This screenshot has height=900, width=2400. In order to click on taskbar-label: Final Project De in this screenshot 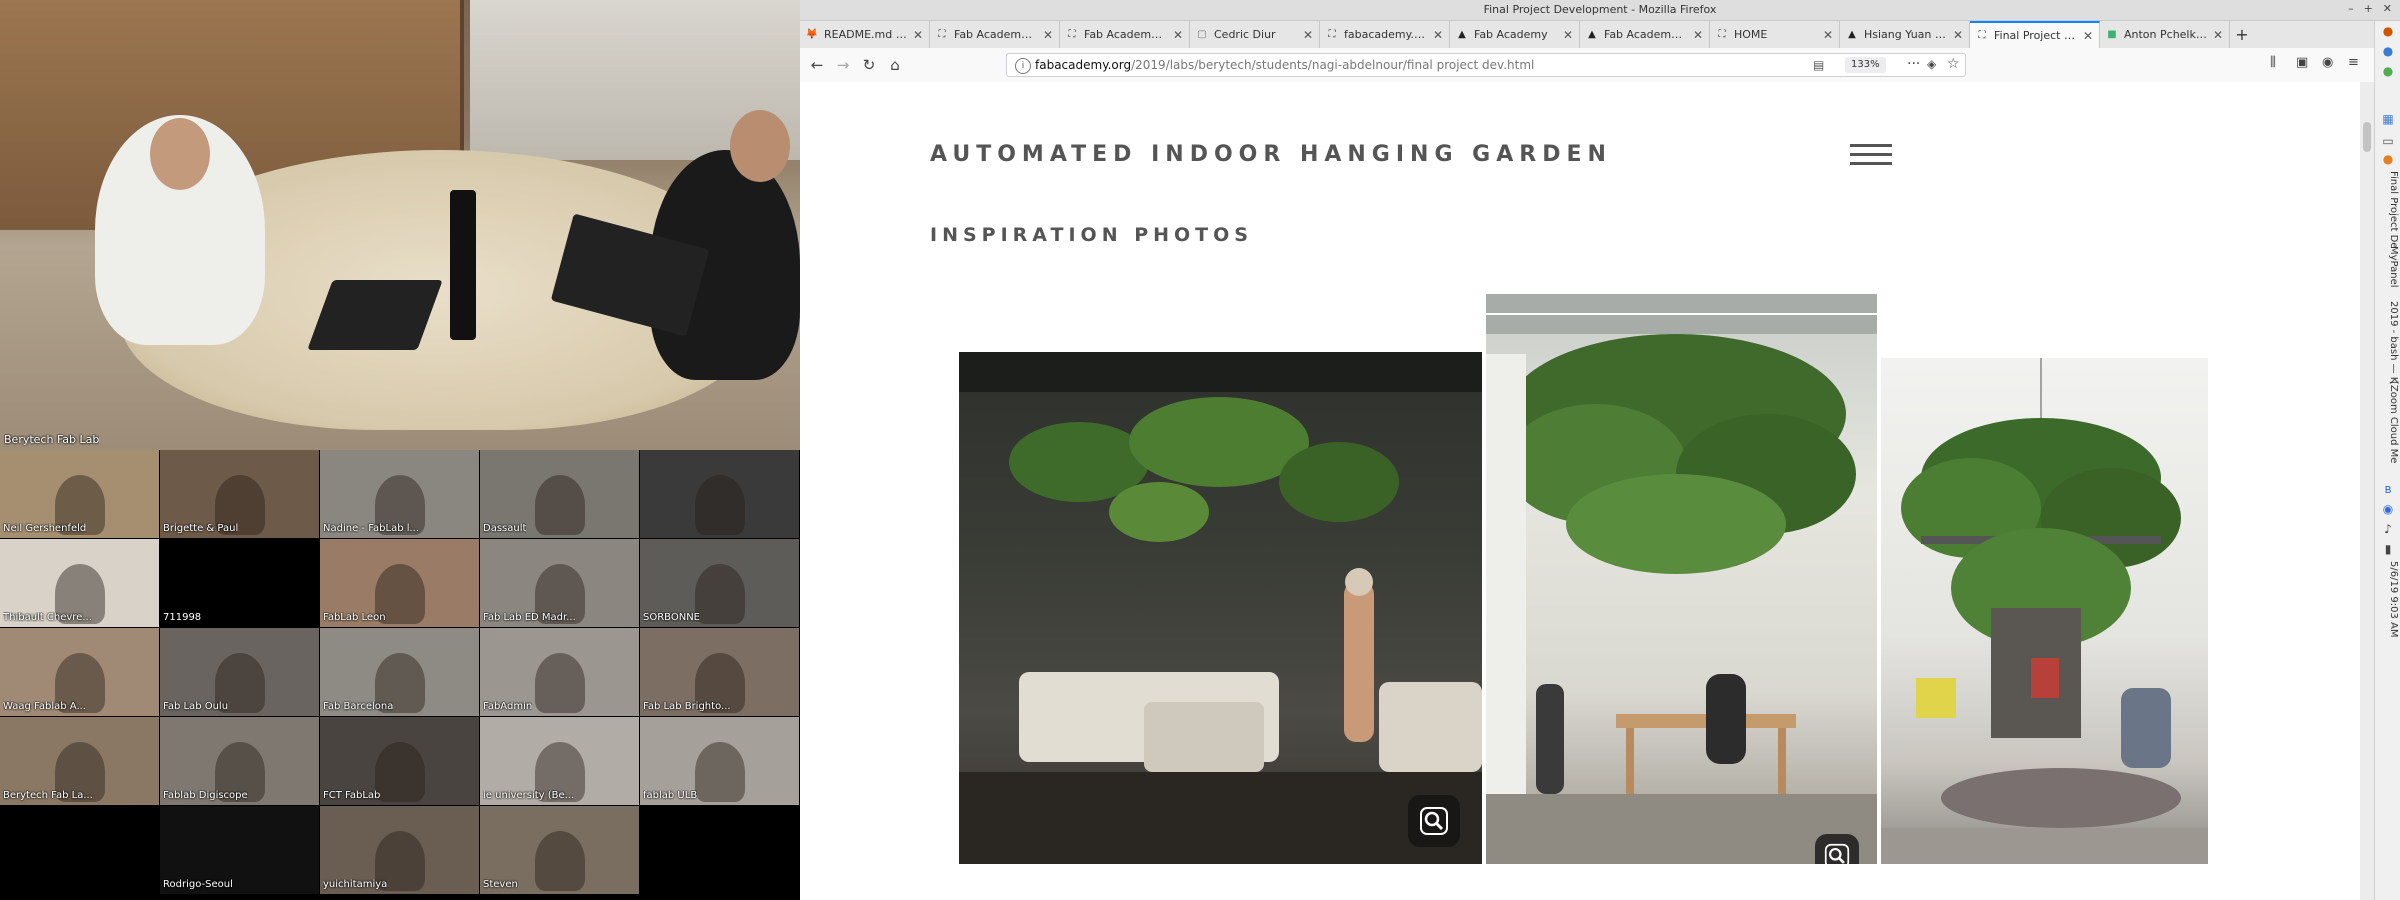, I will do `click(2388, 209)`.